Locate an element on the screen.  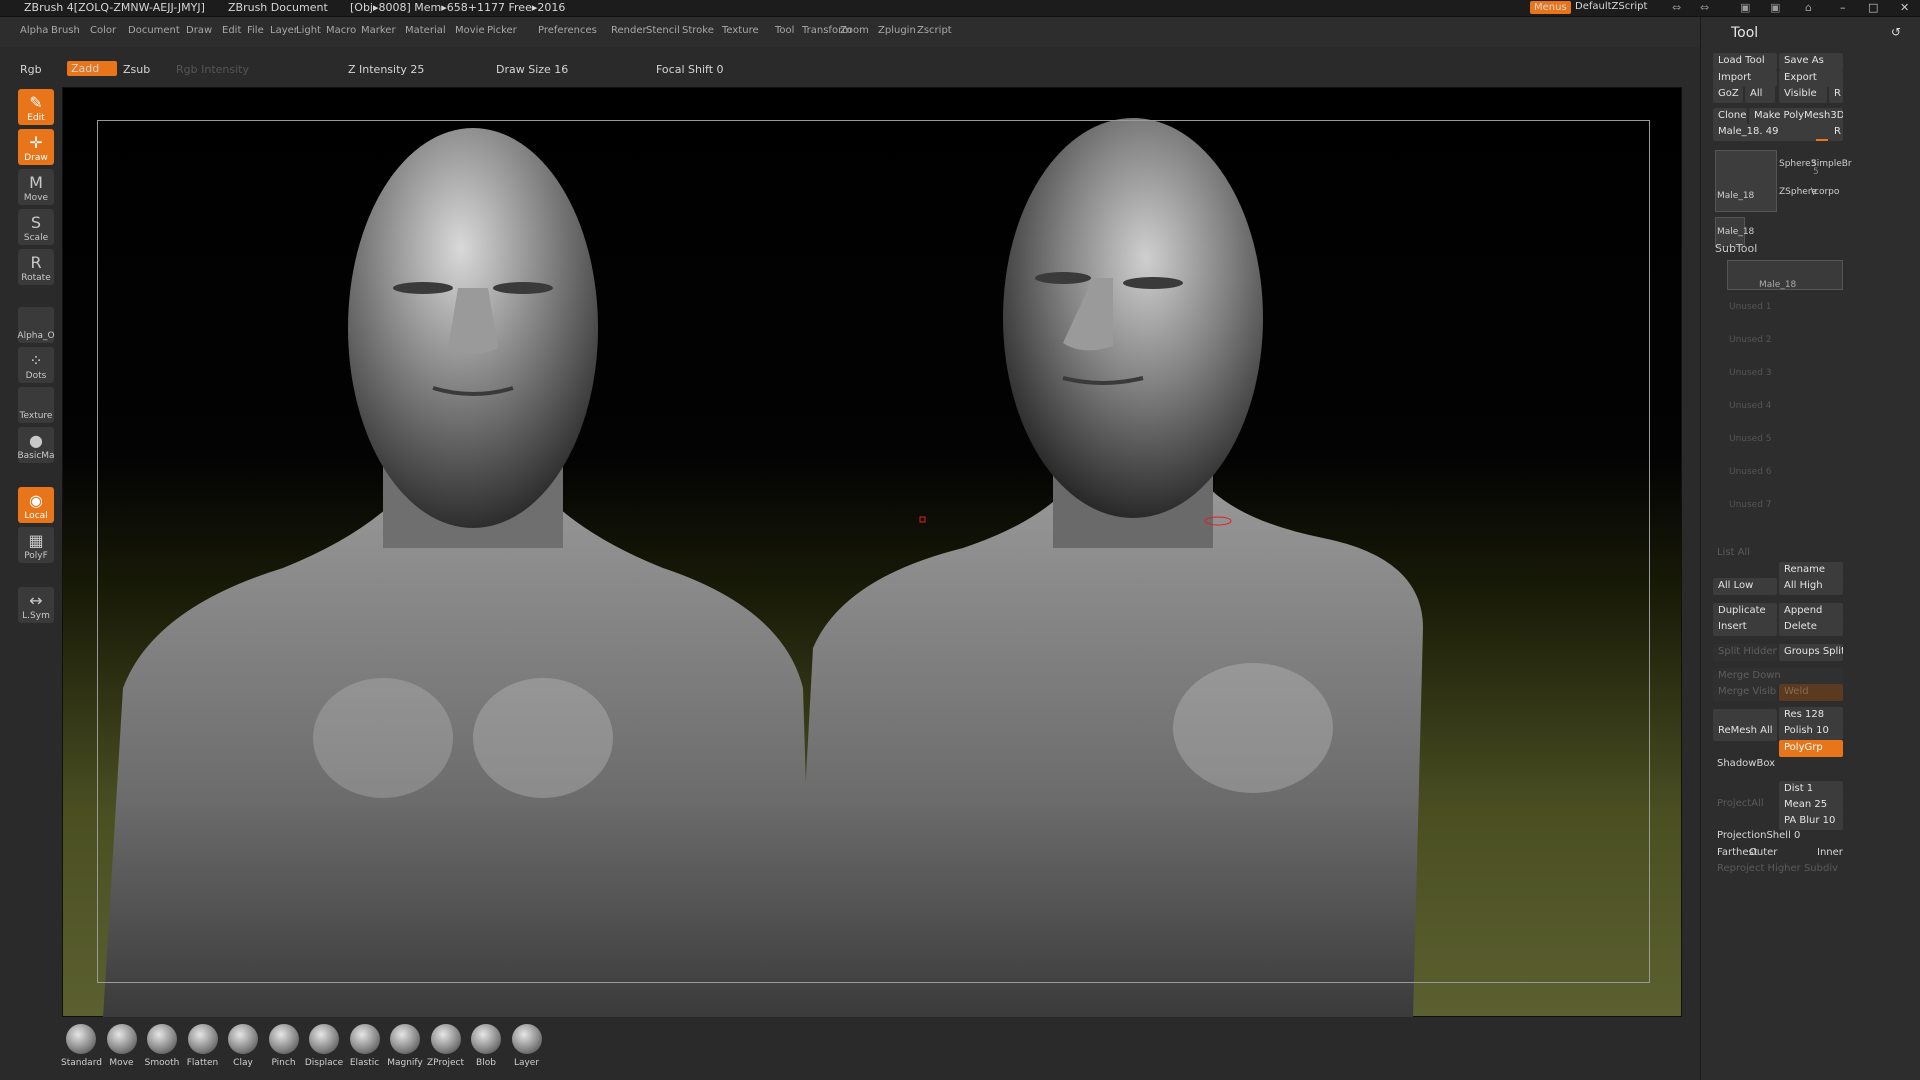
all-high-button: All High is located at coordinates (1811, 586).